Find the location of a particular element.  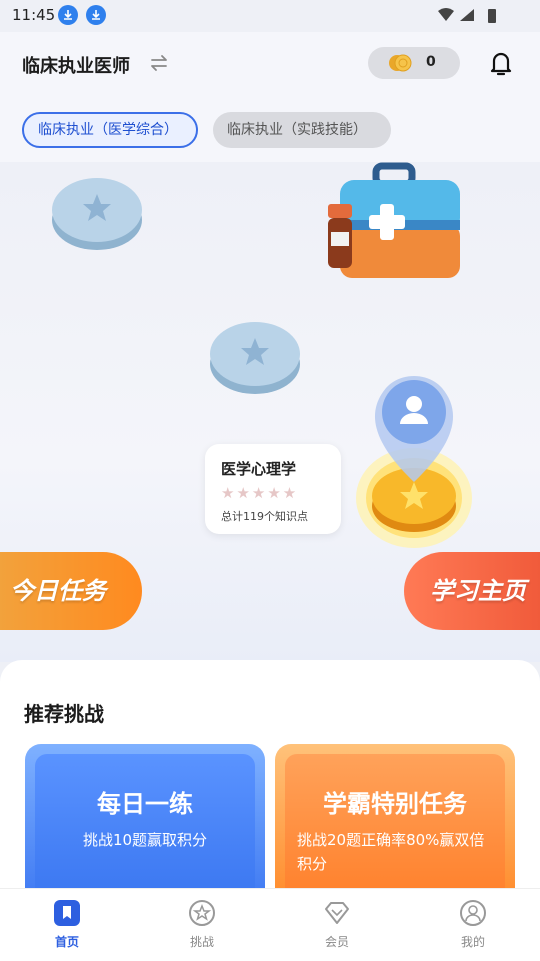

coin-balance: 0 is located at coordinates (414, 63).